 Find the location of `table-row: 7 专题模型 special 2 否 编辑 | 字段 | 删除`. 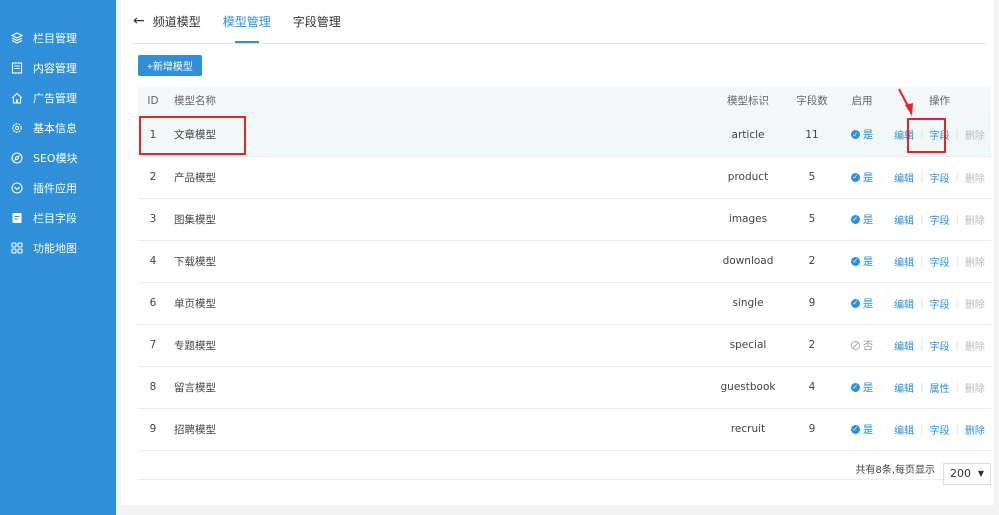

table-row: 7 专题模型 special 2 否 编辑 | 字段 | 删除 is located at coordinates (564, 345).